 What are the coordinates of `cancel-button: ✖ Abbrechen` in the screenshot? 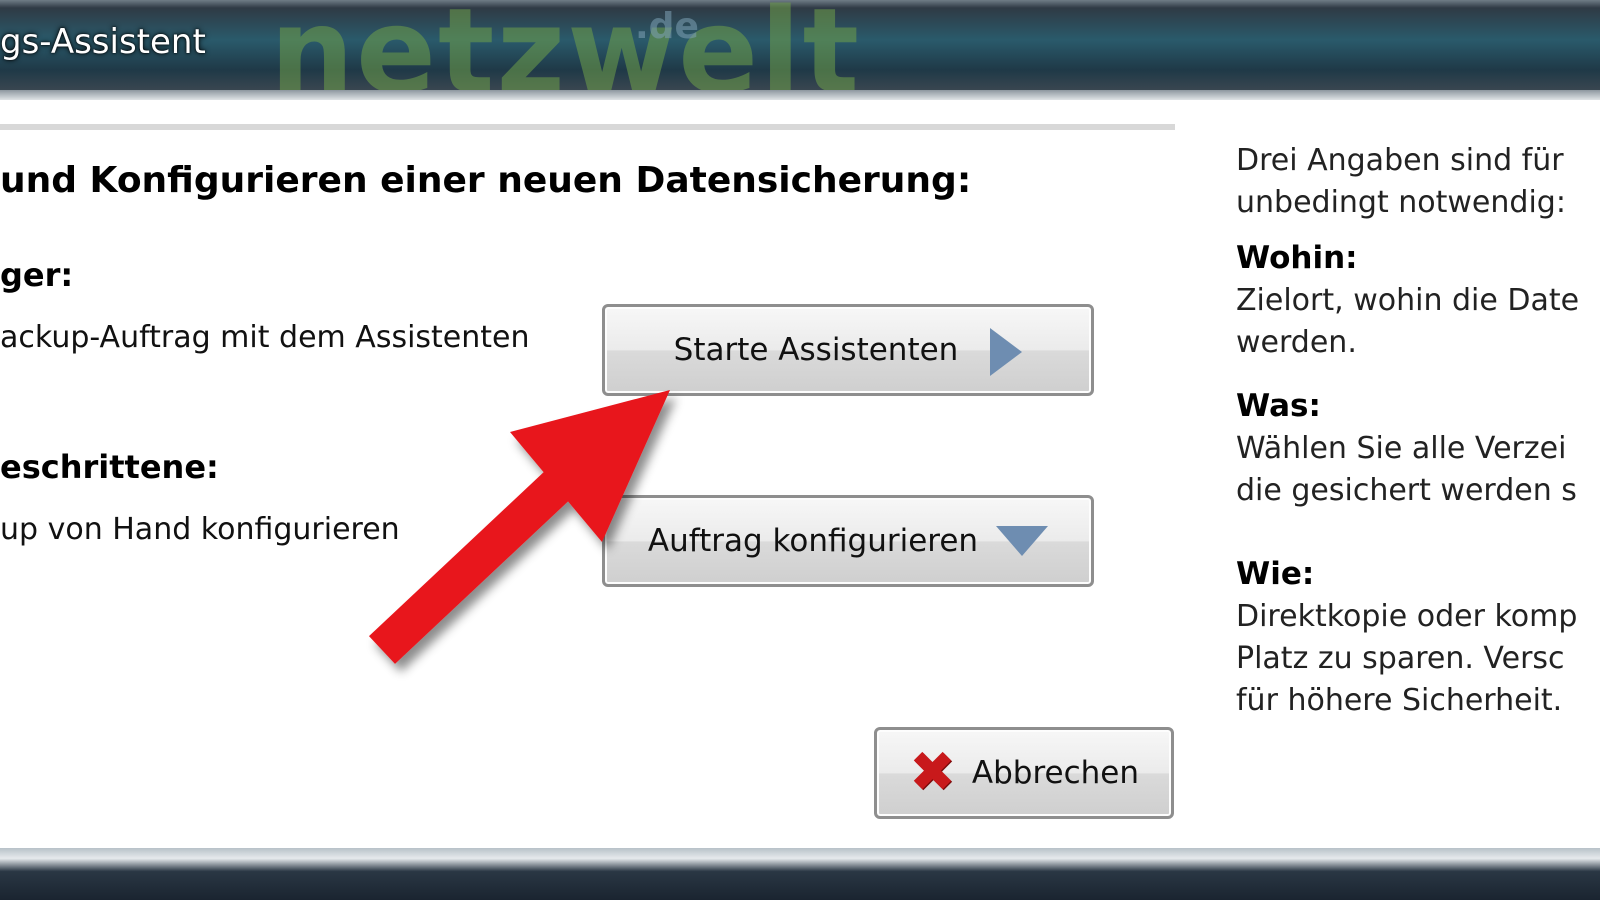 It's located at (1024, 773).